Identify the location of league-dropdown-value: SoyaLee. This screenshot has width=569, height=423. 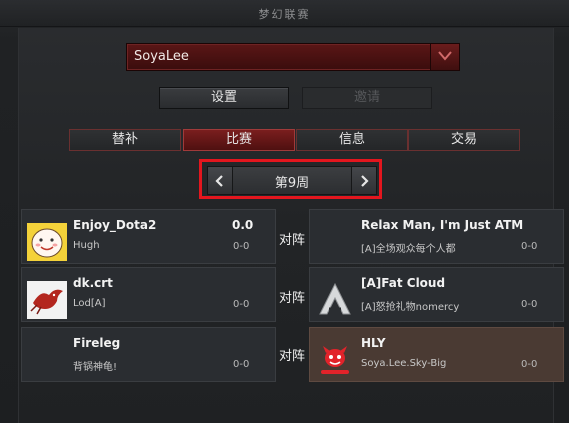
(161, 56).